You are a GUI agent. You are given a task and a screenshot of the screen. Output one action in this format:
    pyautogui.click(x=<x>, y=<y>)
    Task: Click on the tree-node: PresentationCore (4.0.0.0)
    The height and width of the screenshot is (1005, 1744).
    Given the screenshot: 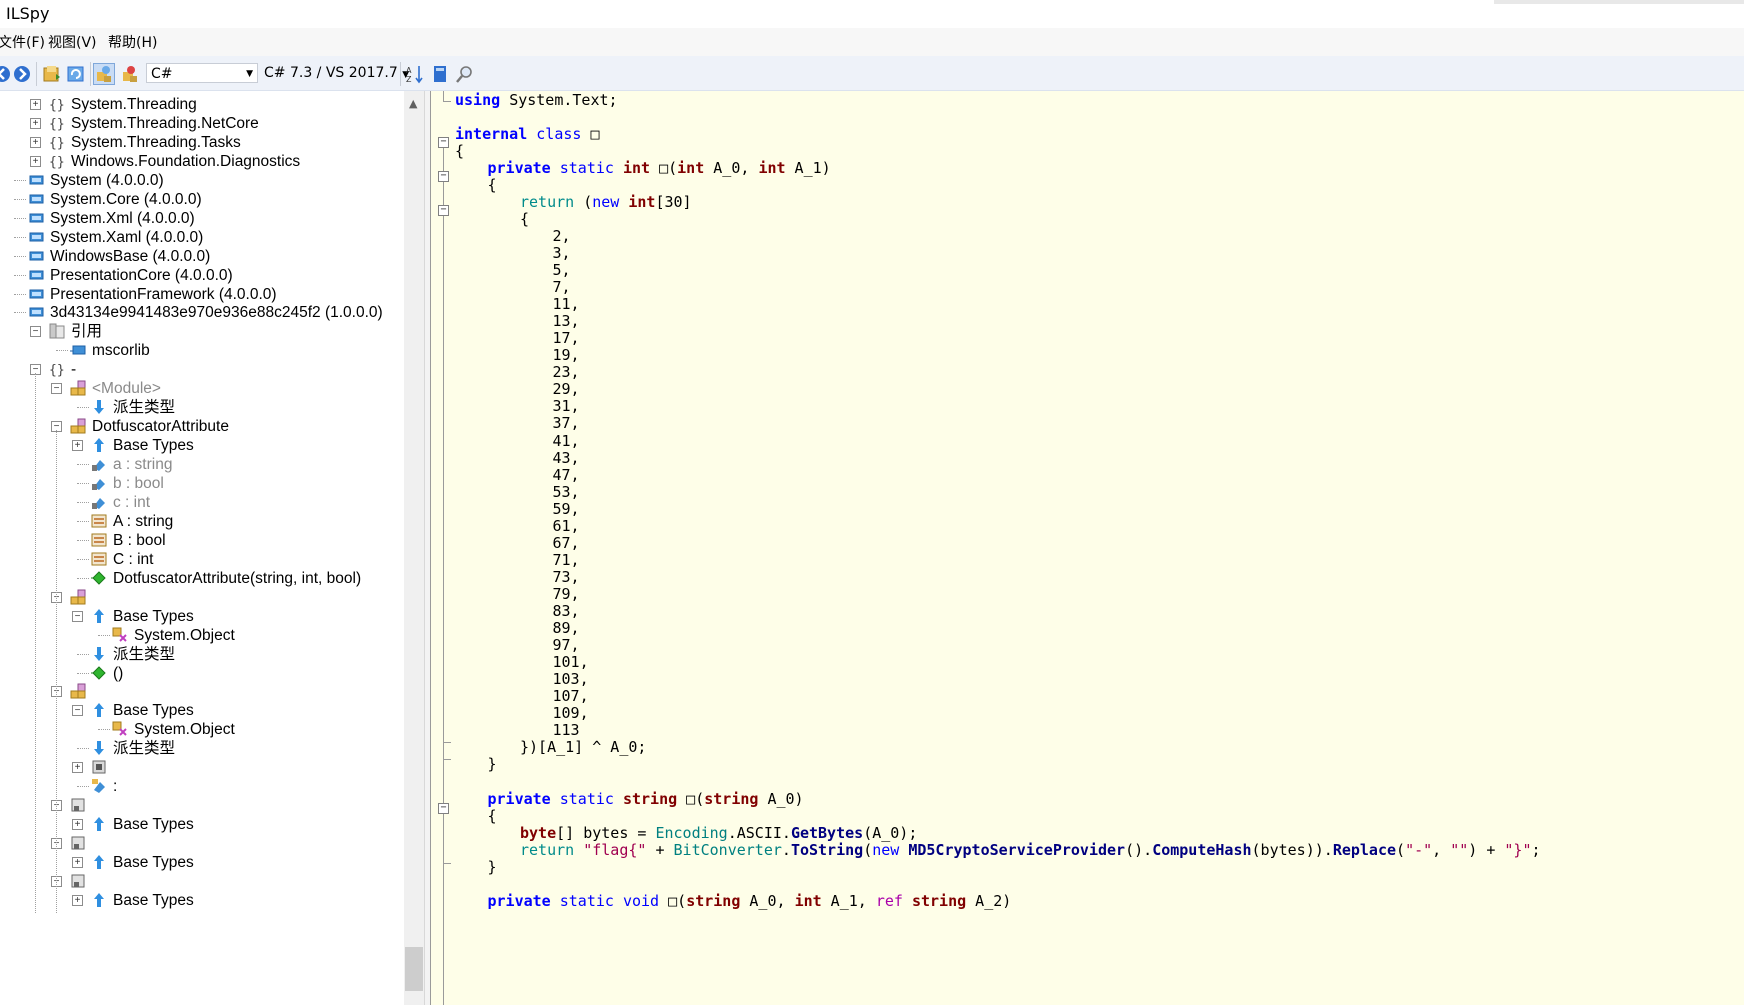 What is the action you would take?
    pyautogui.click(x=202, y=275)
    